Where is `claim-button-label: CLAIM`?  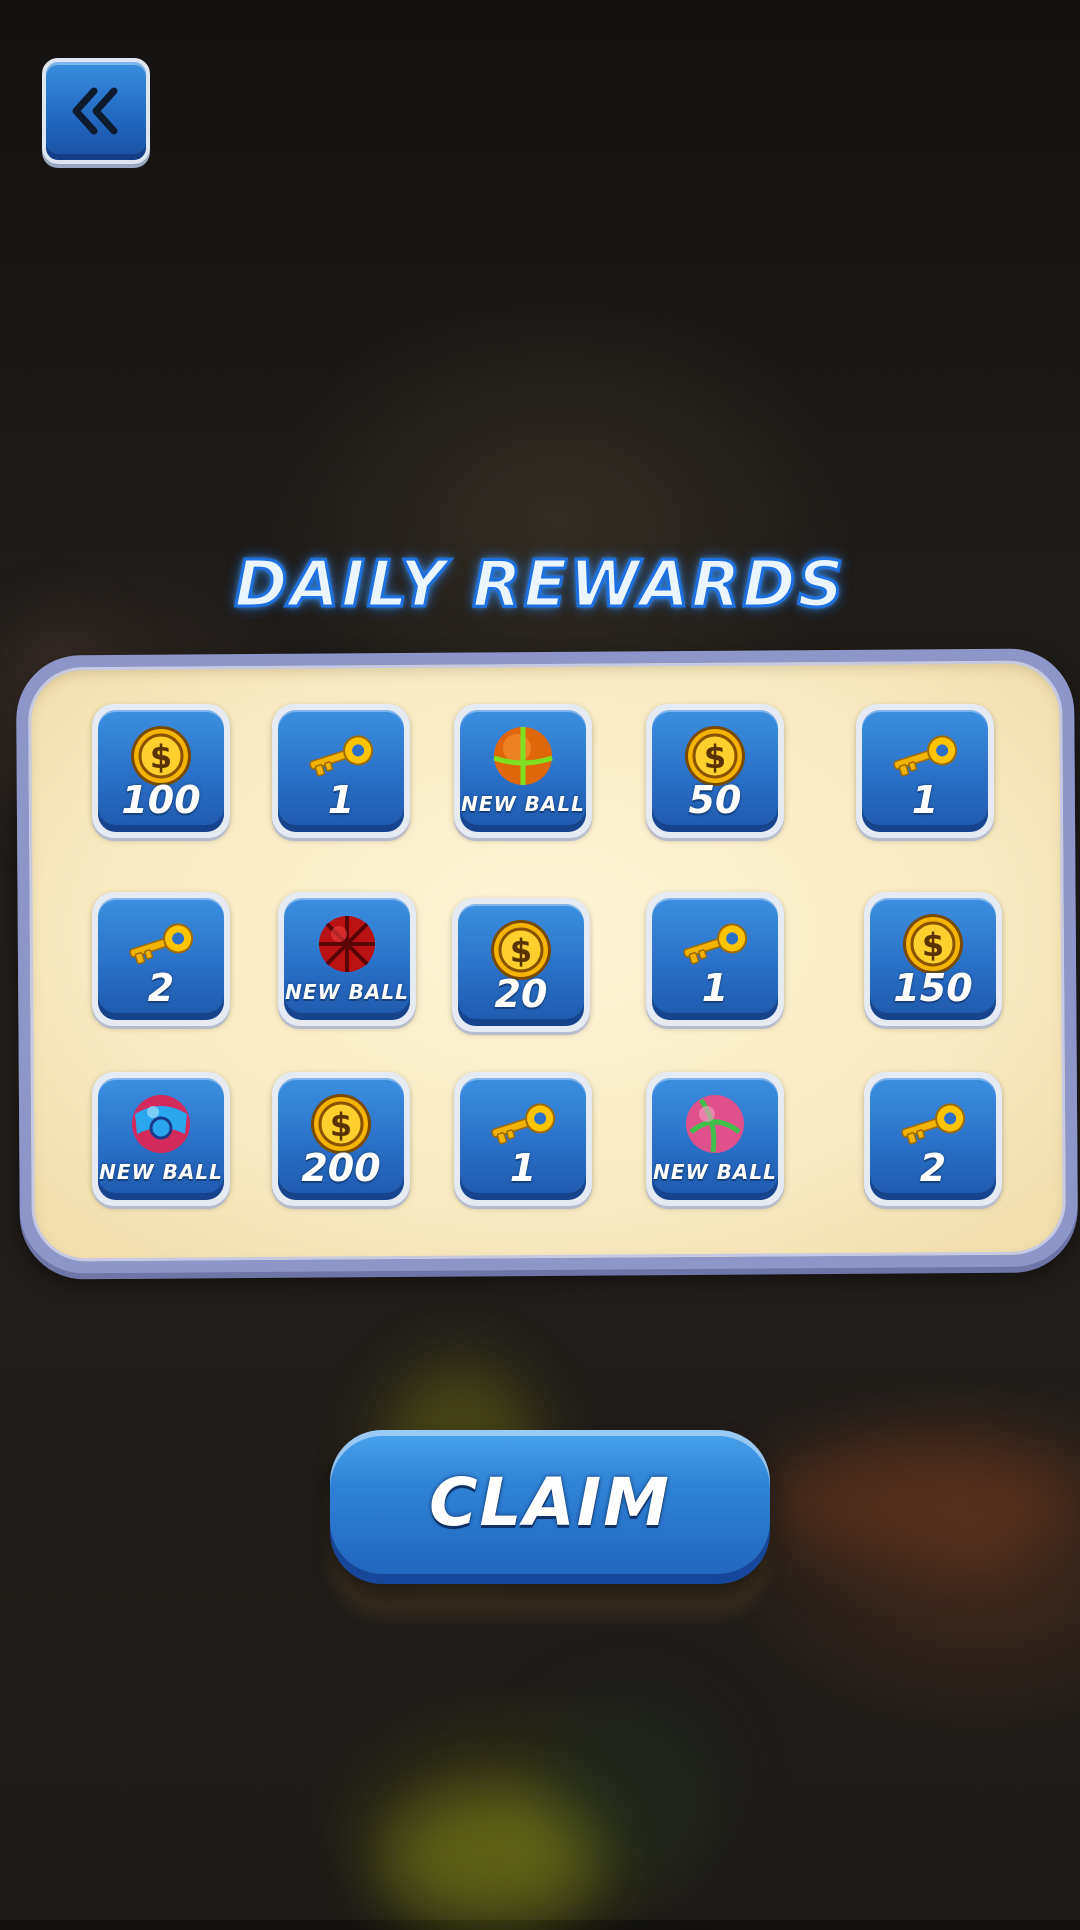
claim-button-label: CLAIM is located at coordinates (550, 1502).